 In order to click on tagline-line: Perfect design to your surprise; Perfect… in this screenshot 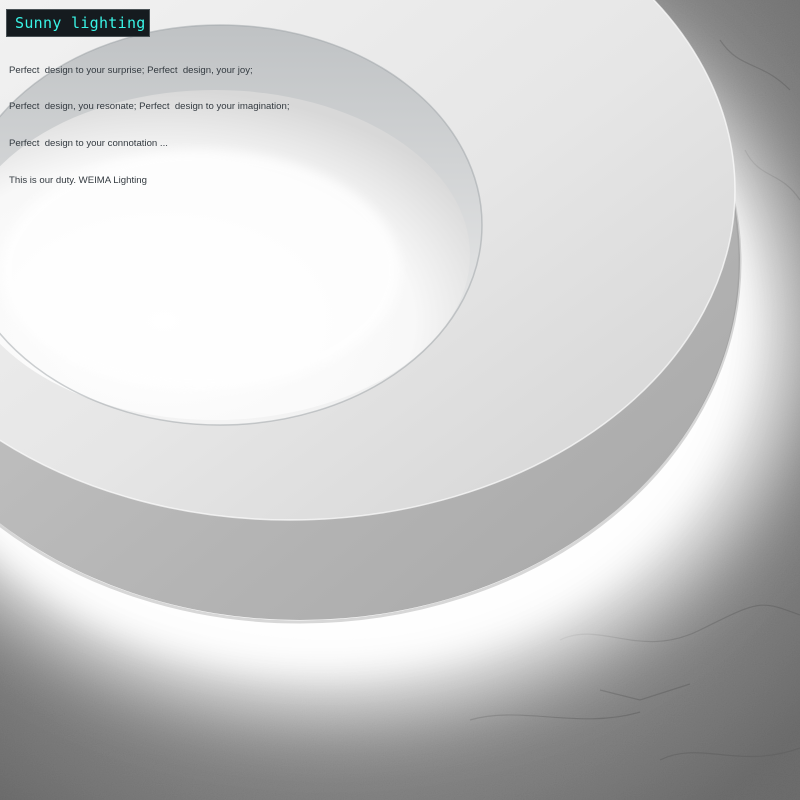, I will do `click(131, 70)`.